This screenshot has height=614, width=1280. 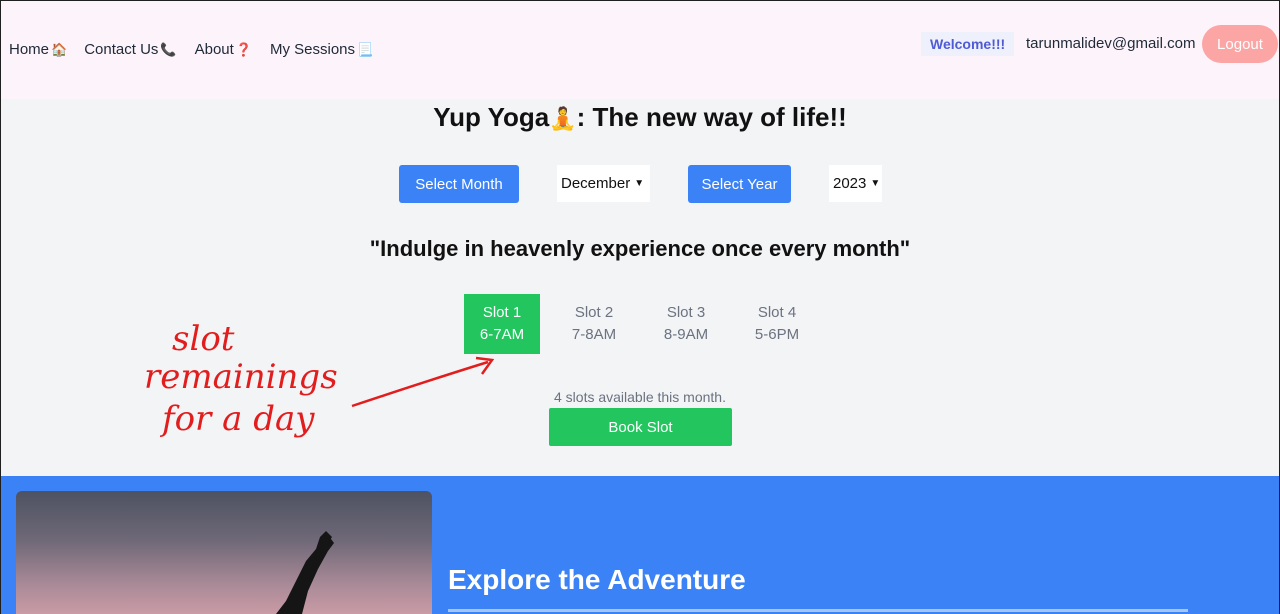 I want to click on user-email: tarunmalidev@gmail.com, so click(x=1111, y=43).